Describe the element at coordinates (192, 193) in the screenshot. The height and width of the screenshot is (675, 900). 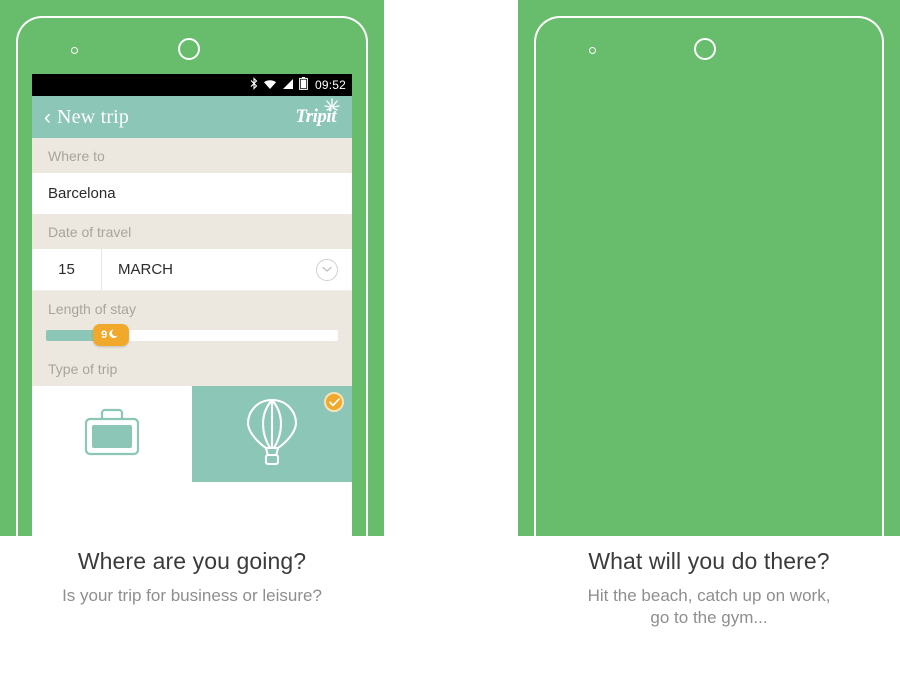
I see `where-to-input: Barcelona` at that location.